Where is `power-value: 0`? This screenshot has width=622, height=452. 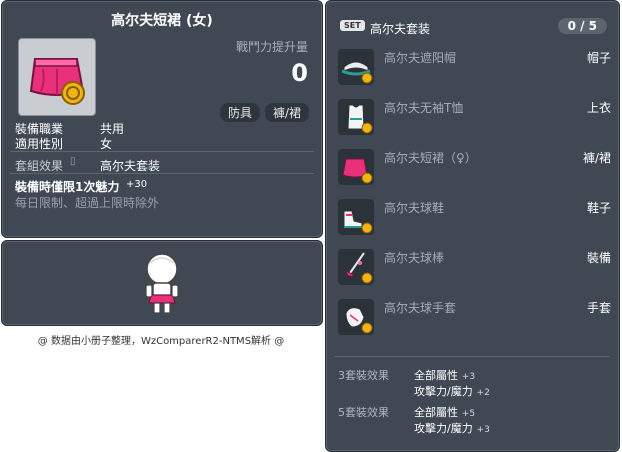
power-value: 0 is located at coordinates (299, 73).